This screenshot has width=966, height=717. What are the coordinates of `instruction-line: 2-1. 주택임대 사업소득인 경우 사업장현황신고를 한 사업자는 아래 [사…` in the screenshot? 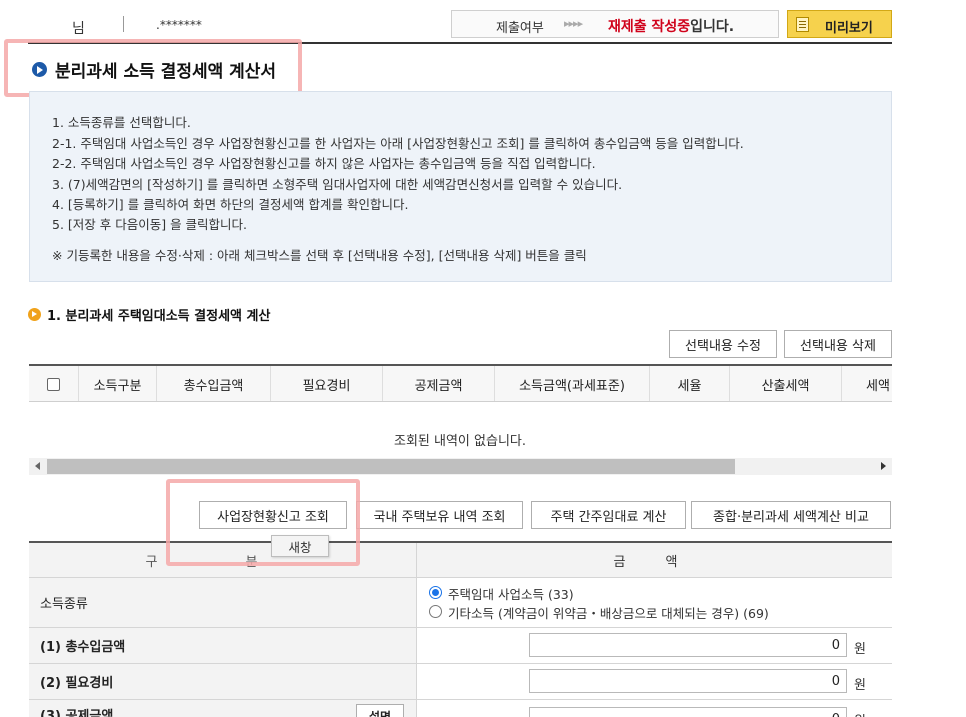 It's located at (398, 143).